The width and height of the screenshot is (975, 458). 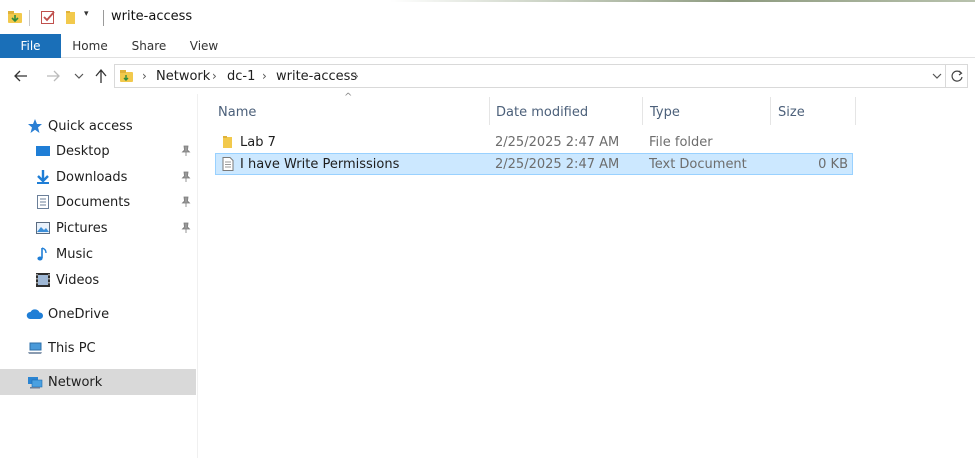 I want to click on nav-item-label: Documents, so click(x=93, y=202).